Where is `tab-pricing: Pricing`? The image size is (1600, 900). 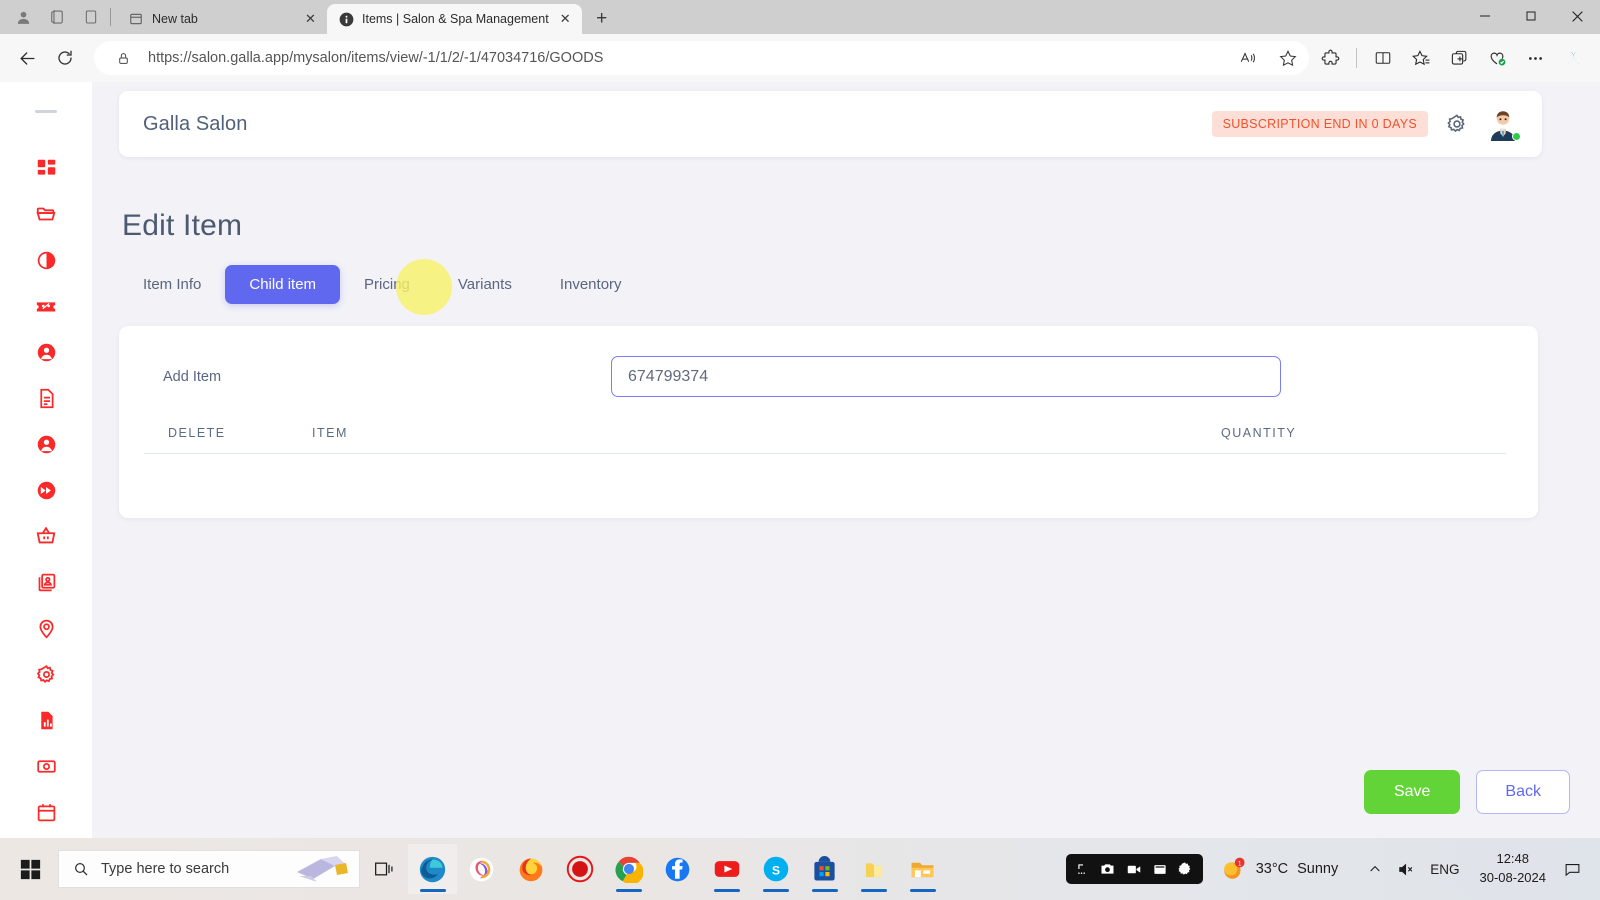
tab-pricing: Pricing is located at coordinates (387, 284).